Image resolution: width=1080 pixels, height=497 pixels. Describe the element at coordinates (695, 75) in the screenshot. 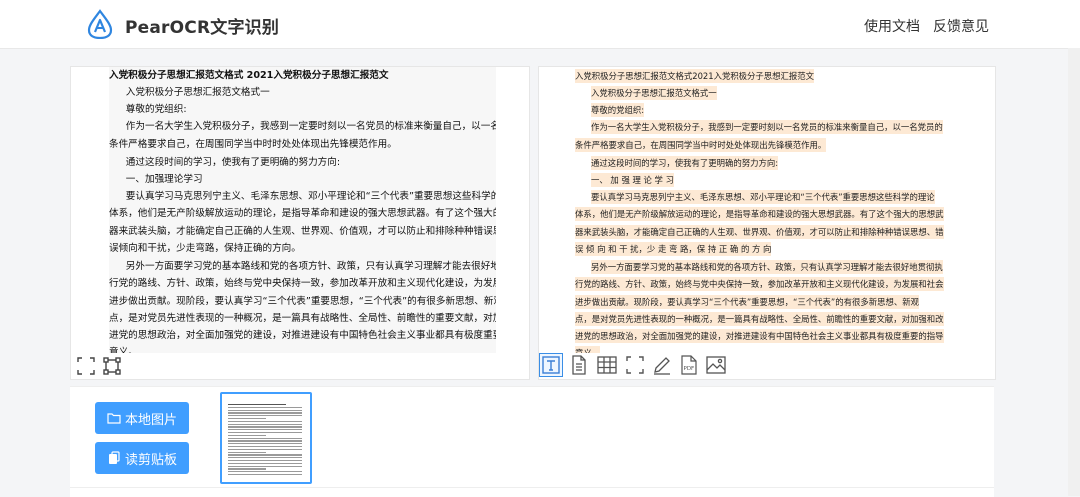

I see `document-title: 入党积极分子思想汇报范文格式2021入党积极分子思想汇报范文` at that location.